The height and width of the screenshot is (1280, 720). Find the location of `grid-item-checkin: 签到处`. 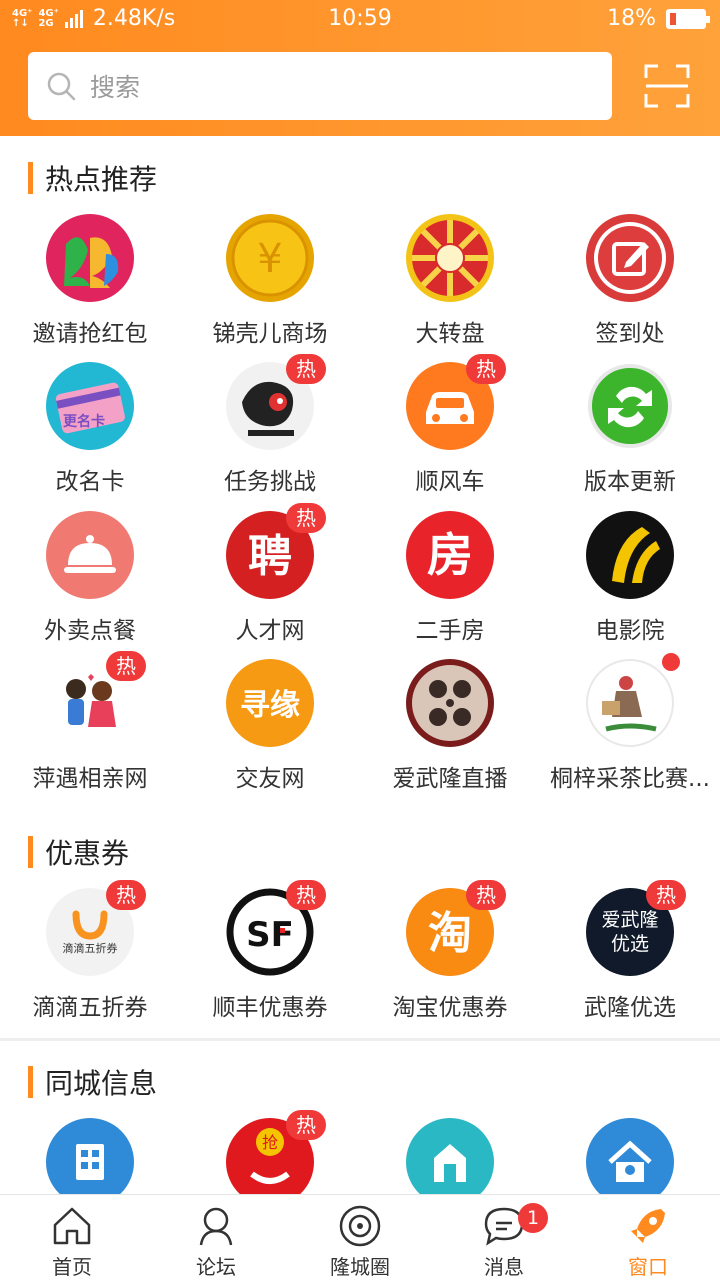

grid-item-checkin: 签到处 is located at coordinates (630, 281).